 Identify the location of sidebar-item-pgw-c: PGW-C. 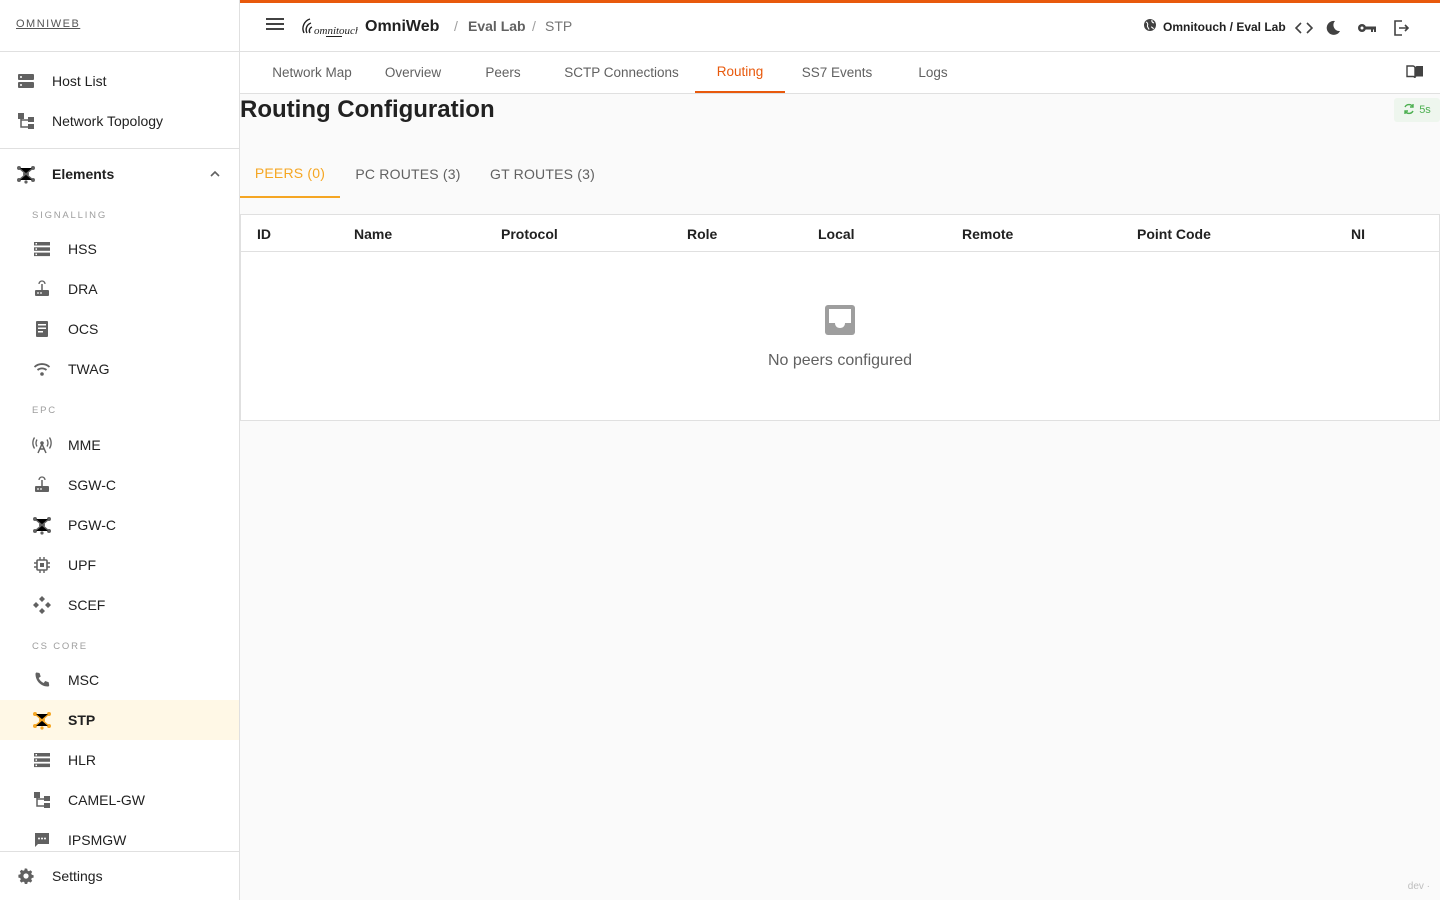
(119, 525).